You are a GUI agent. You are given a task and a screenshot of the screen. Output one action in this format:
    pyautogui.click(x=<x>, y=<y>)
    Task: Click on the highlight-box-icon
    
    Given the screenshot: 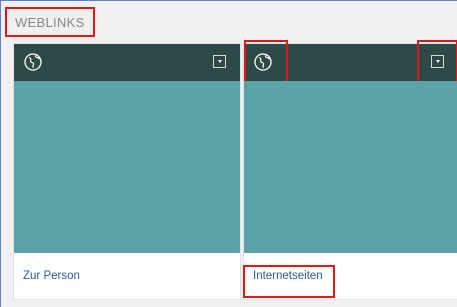 What is the action you would take?
    pyautogui.click(x=266, y=62)
    